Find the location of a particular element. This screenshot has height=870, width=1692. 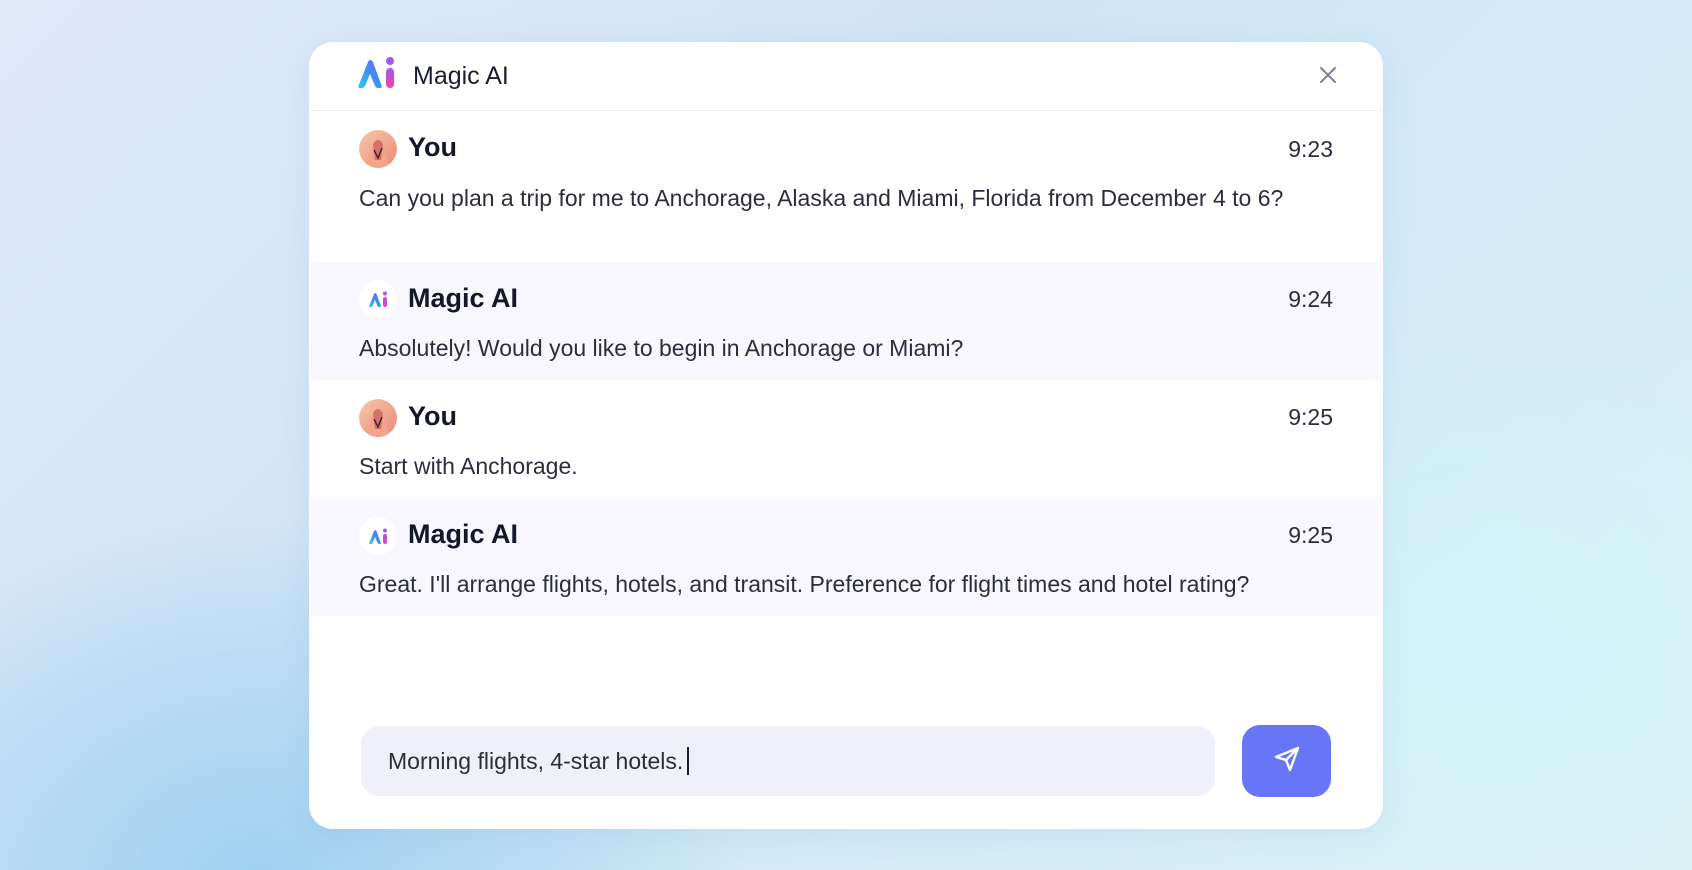

message-item: You 9:25 Start with Anchorage. is located at coordinates (846, 439).